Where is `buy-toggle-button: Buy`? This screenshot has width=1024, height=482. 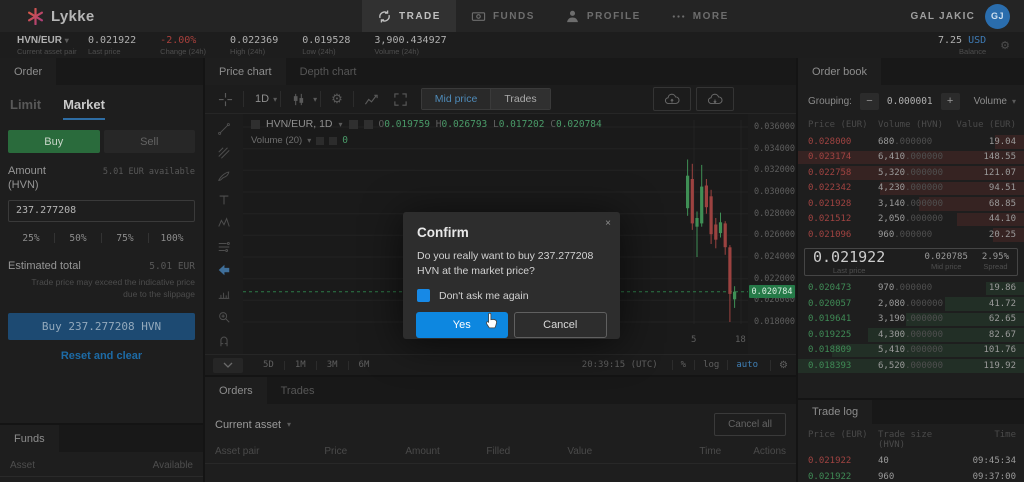
buy-toggle-button: Buy is located at coordinates (54, 141).